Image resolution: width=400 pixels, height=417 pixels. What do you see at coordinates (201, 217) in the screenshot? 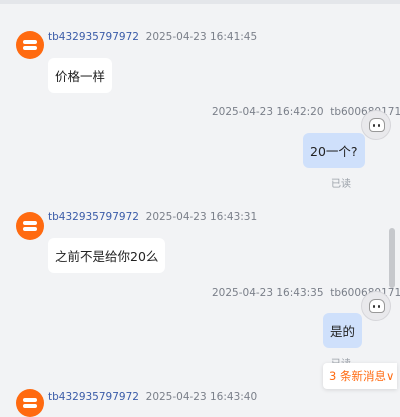
I see `message-time: 2025-04-23 16:43:31` at bounding box center [201, 217].